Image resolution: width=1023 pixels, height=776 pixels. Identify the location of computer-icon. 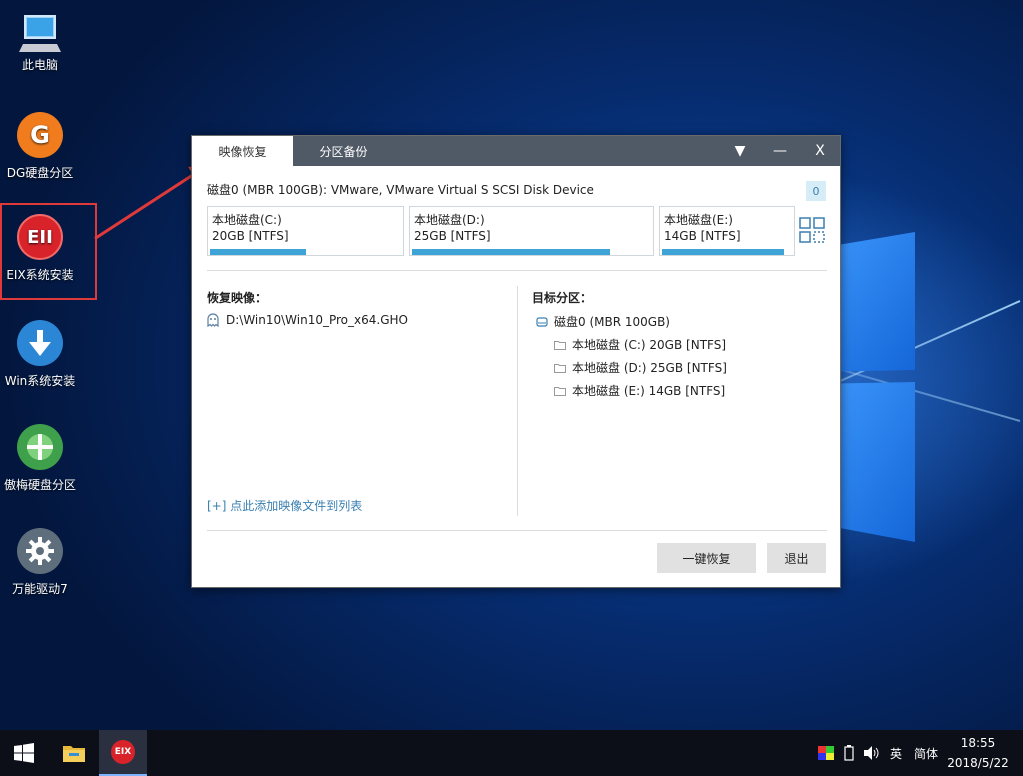
(40, 33).